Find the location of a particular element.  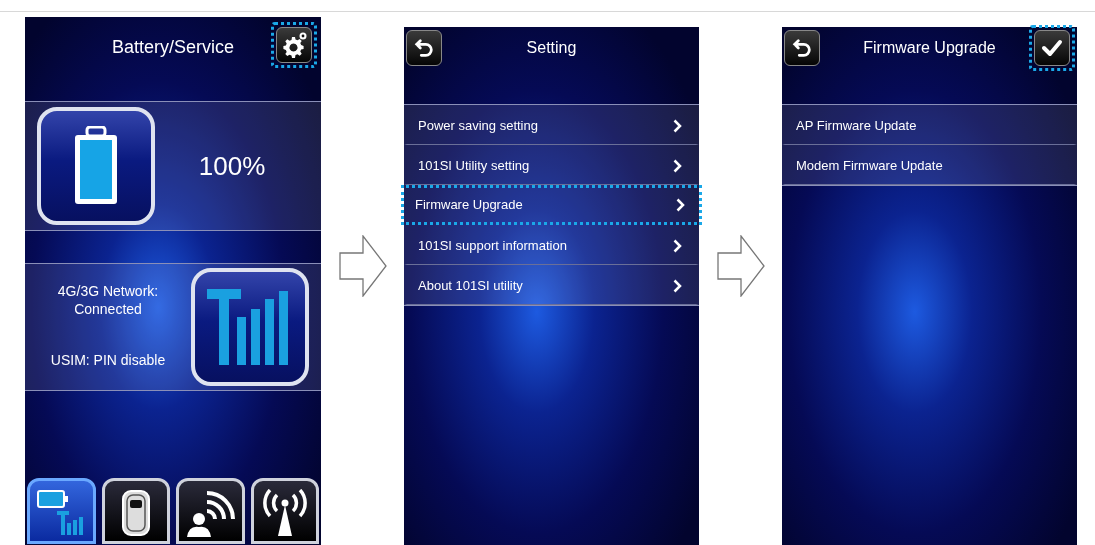

phone-icon is located at coordinates (135, 513).